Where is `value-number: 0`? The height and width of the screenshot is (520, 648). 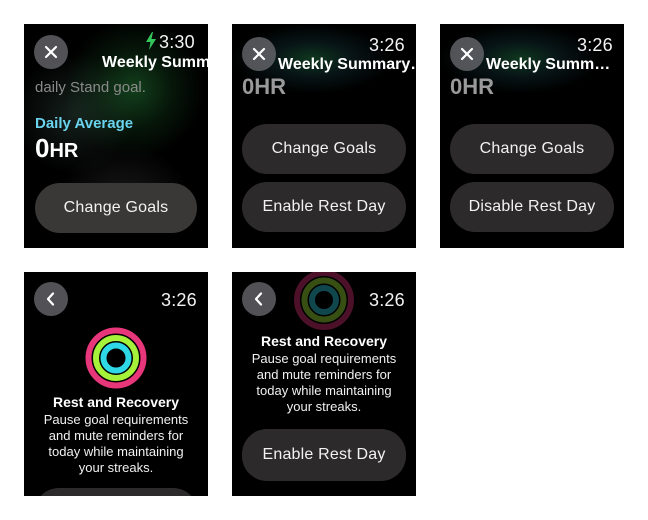 value-number: 0 is located at coordinates (42, 148).